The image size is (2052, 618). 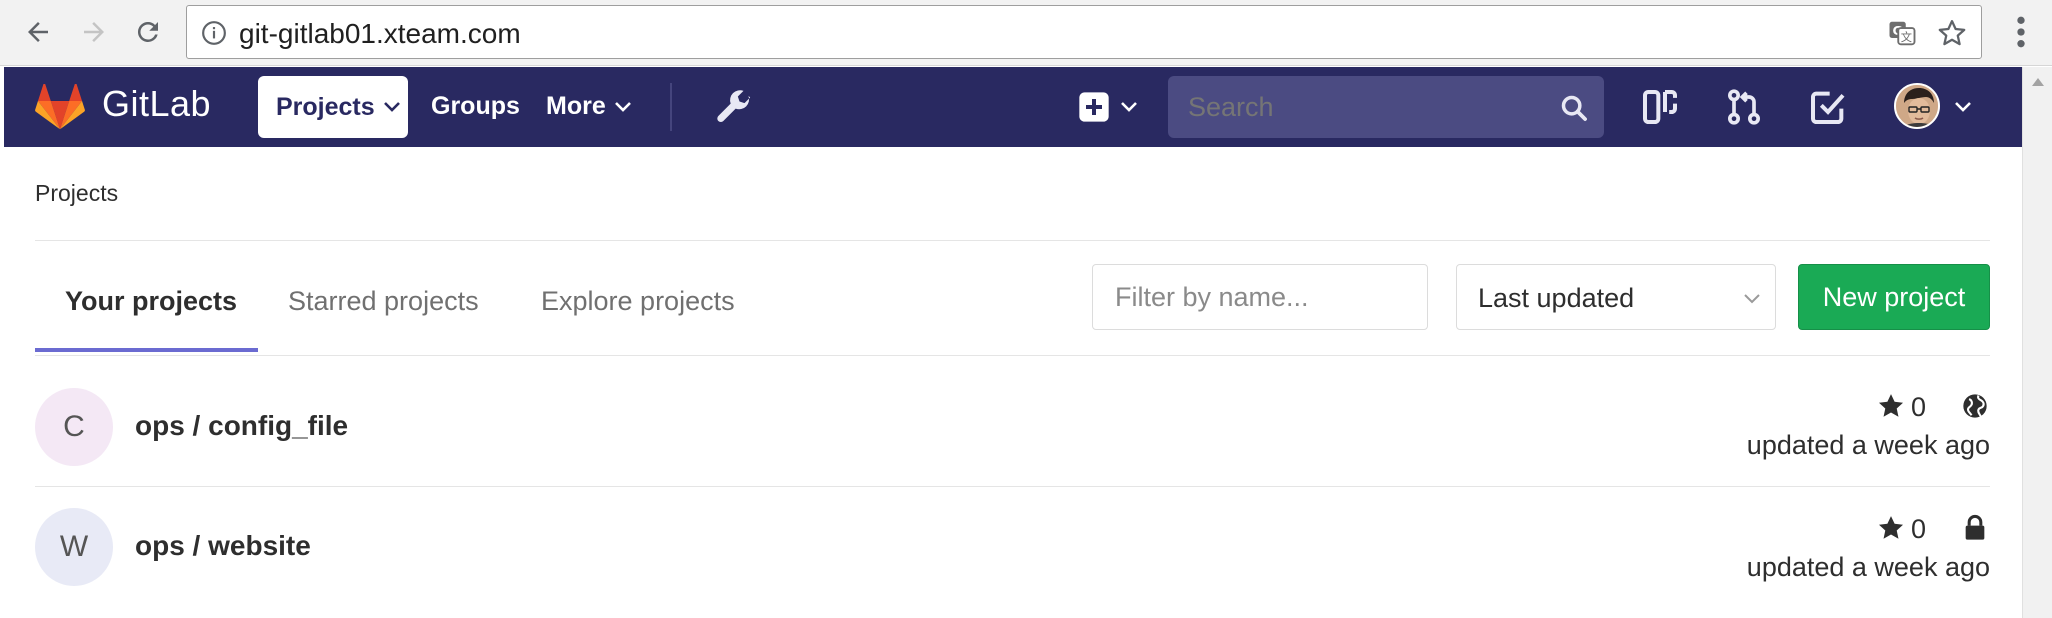 I want to click on public-globe-icon, so click(x=1975, y=406).